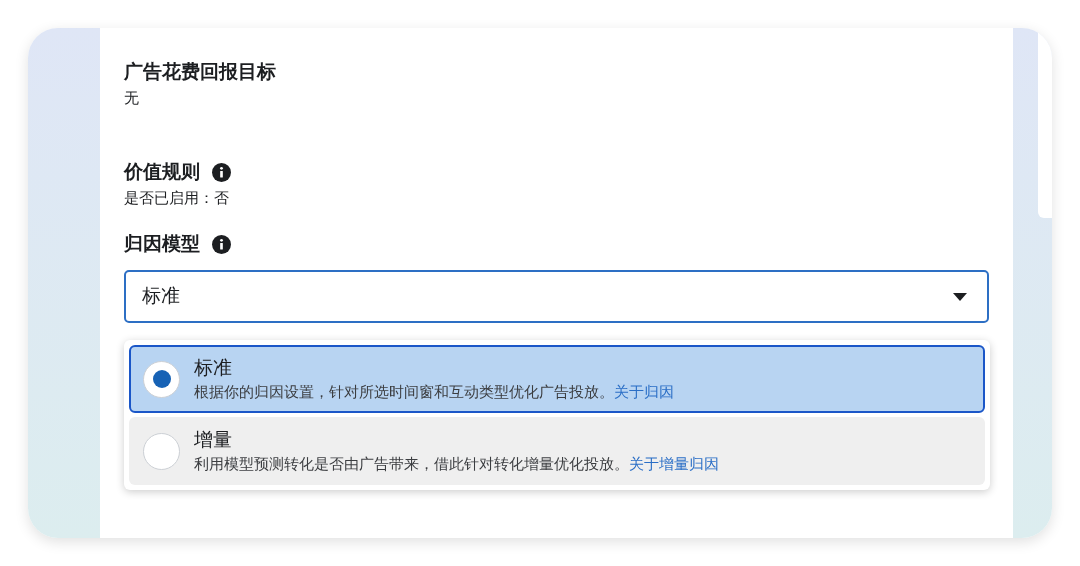 This screenshot has height=566, width=1080. What do you see at coordinates (177, 198) in the screenshot?
I see `section-value: 是否已启用：否` at bounding box center [177, 198].